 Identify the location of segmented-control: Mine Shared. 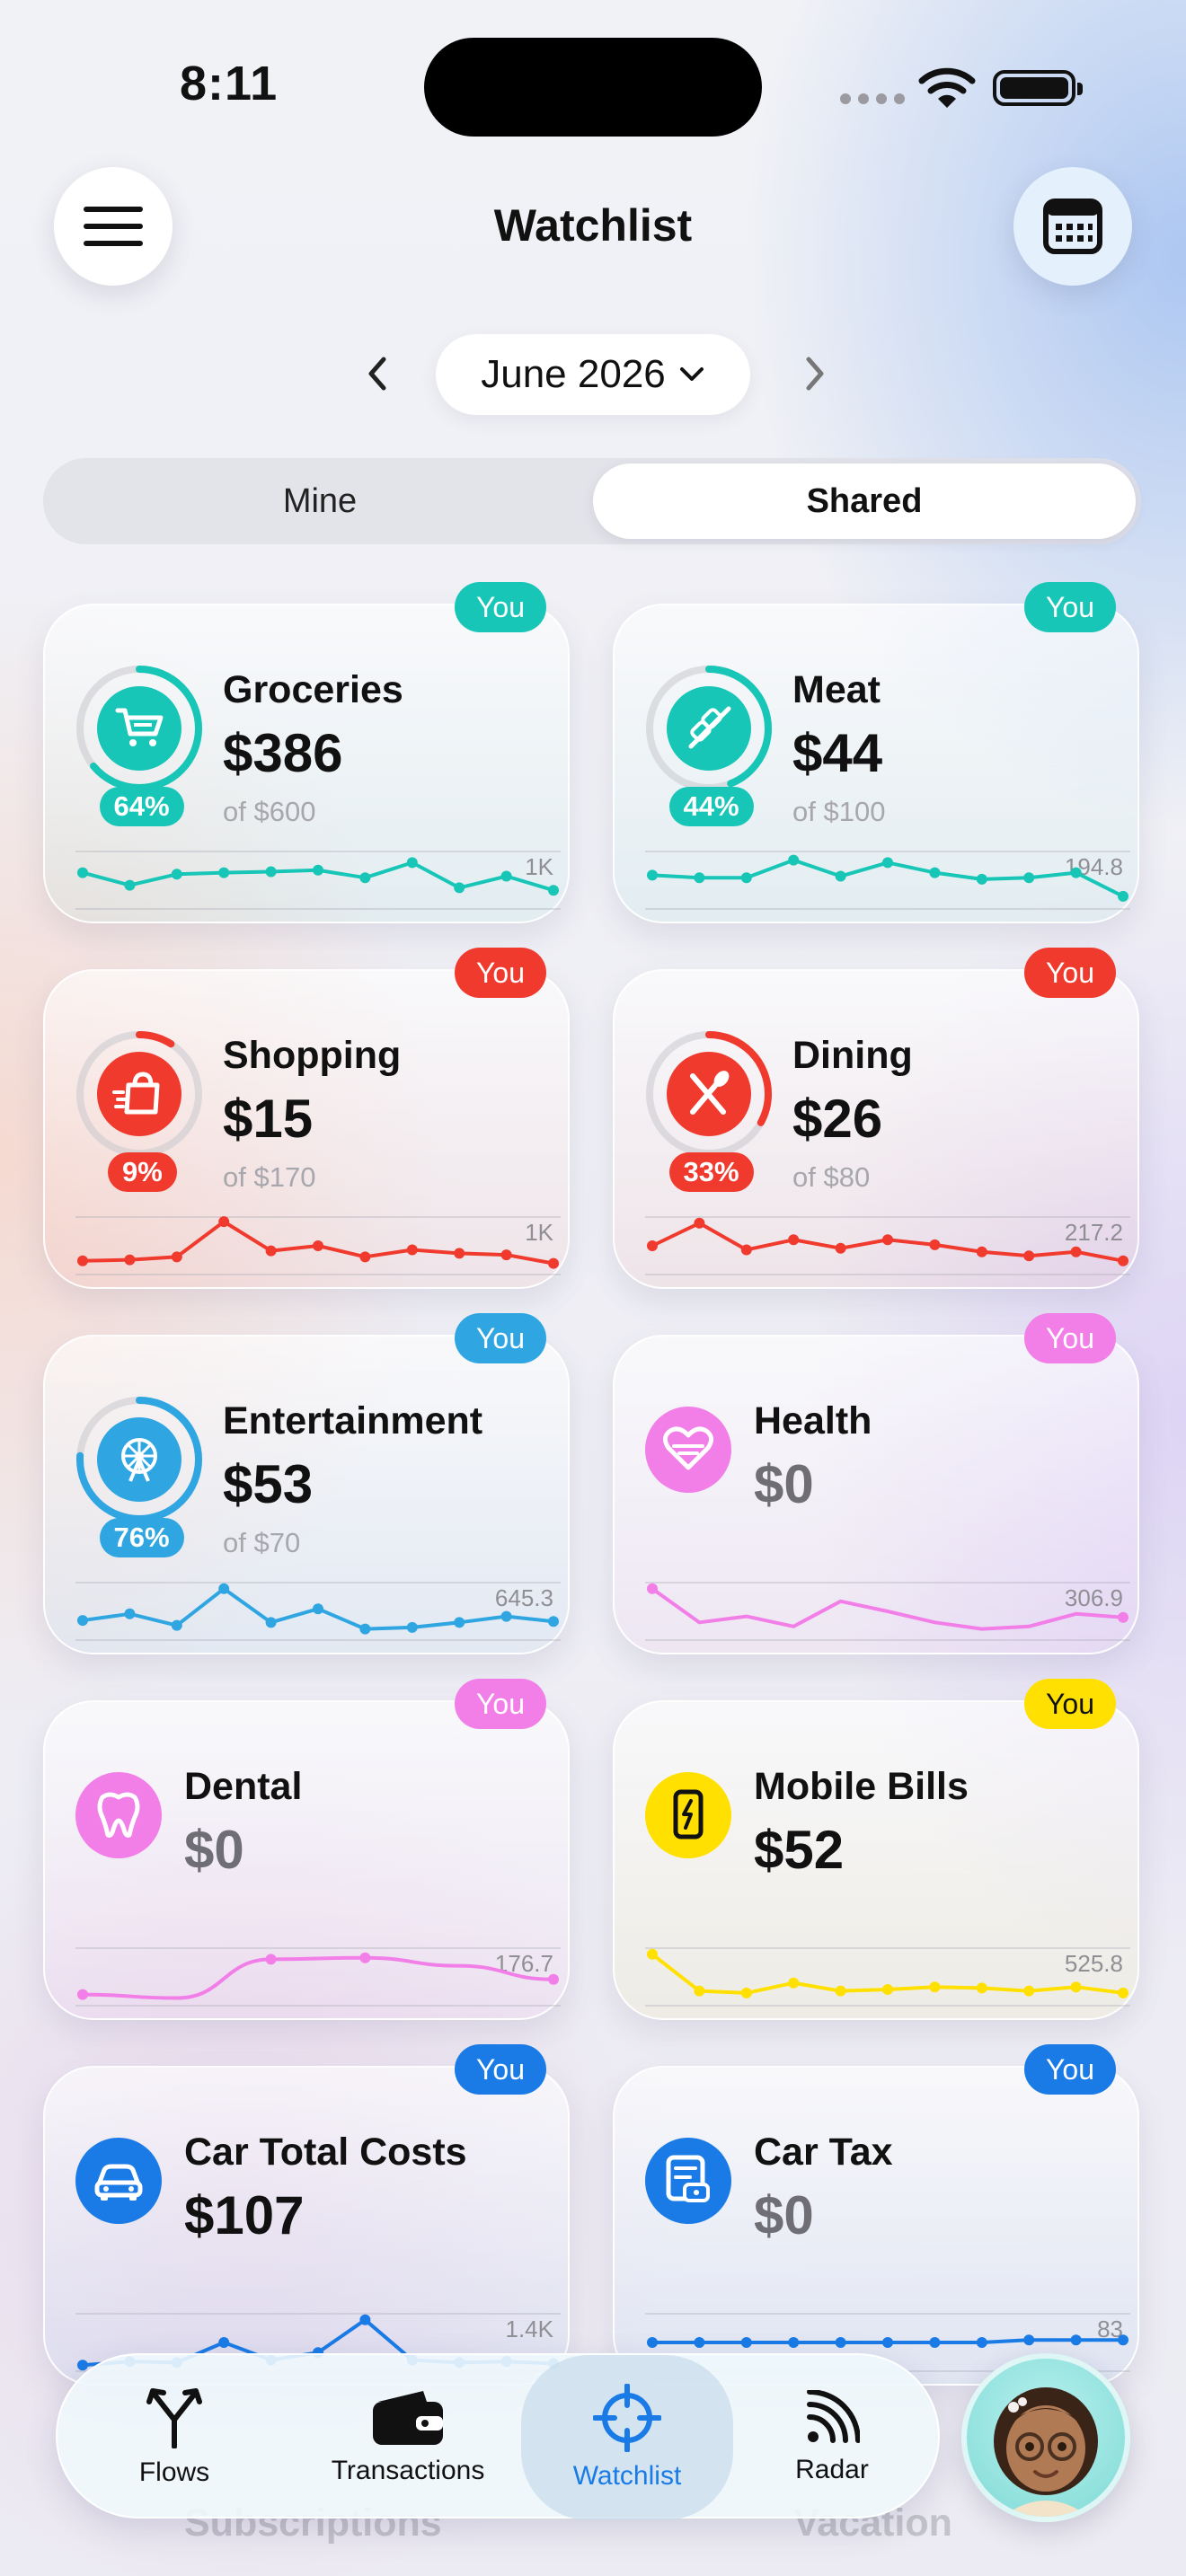
(592, 501).